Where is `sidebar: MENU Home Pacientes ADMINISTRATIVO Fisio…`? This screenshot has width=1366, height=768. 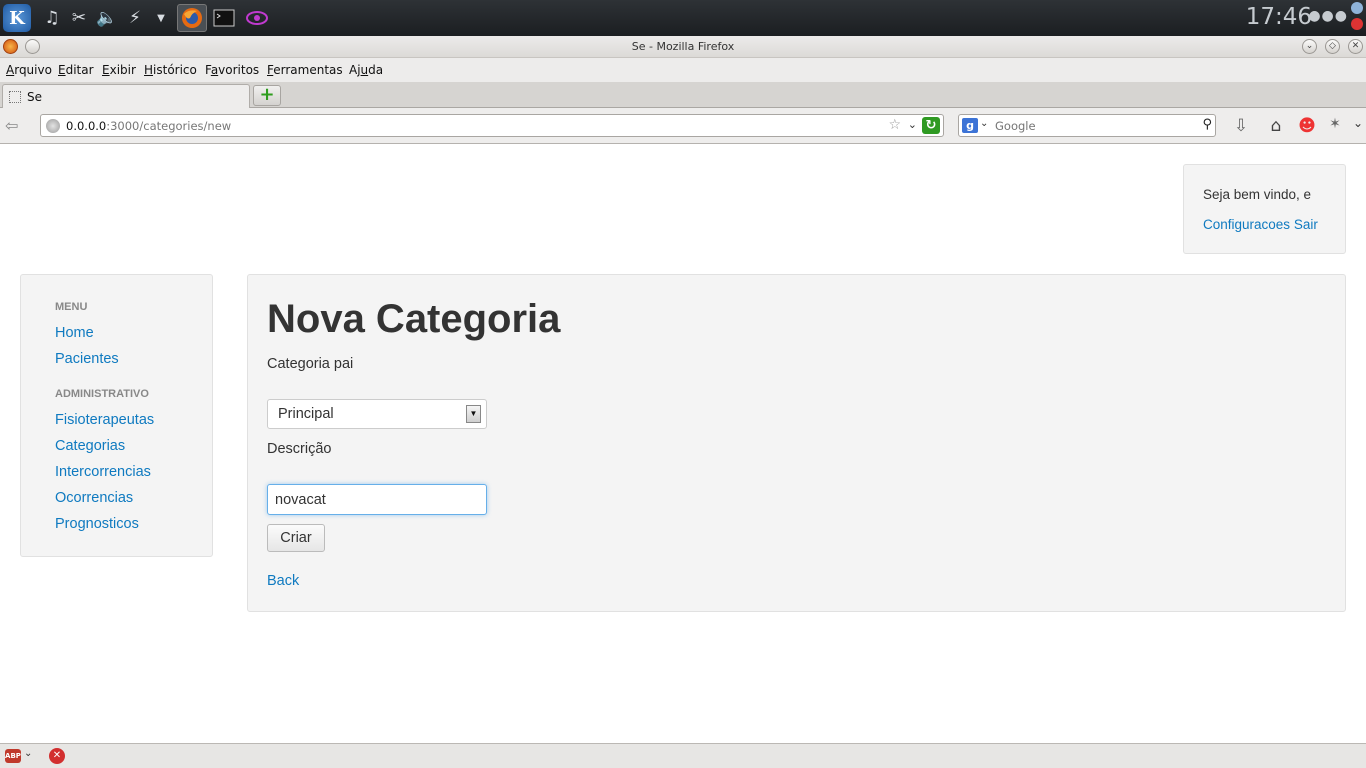 sidebar: MENU Home Pacientes ADMINISTRATIVO Fisio… is located at coordinates (116, 415).